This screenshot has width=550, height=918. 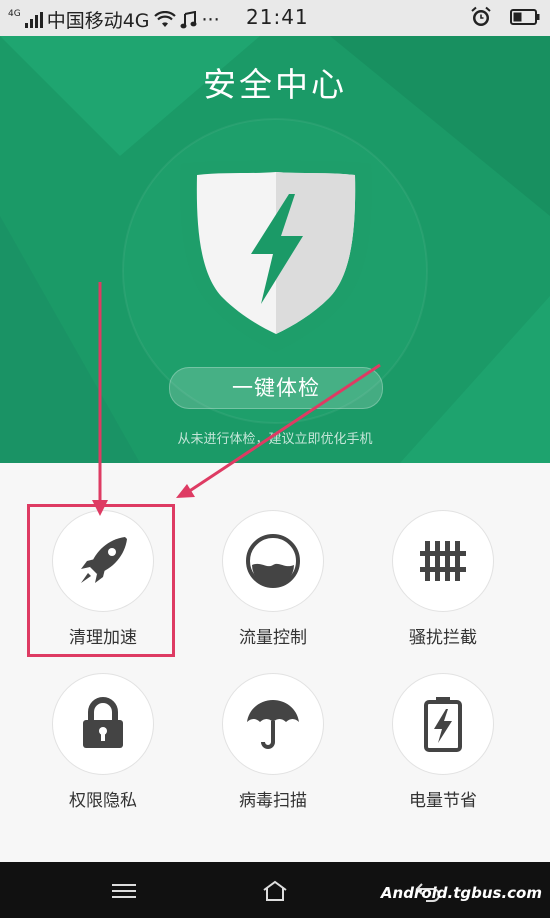 I want to click on battery-status-icon, so click(x=525, y=17).